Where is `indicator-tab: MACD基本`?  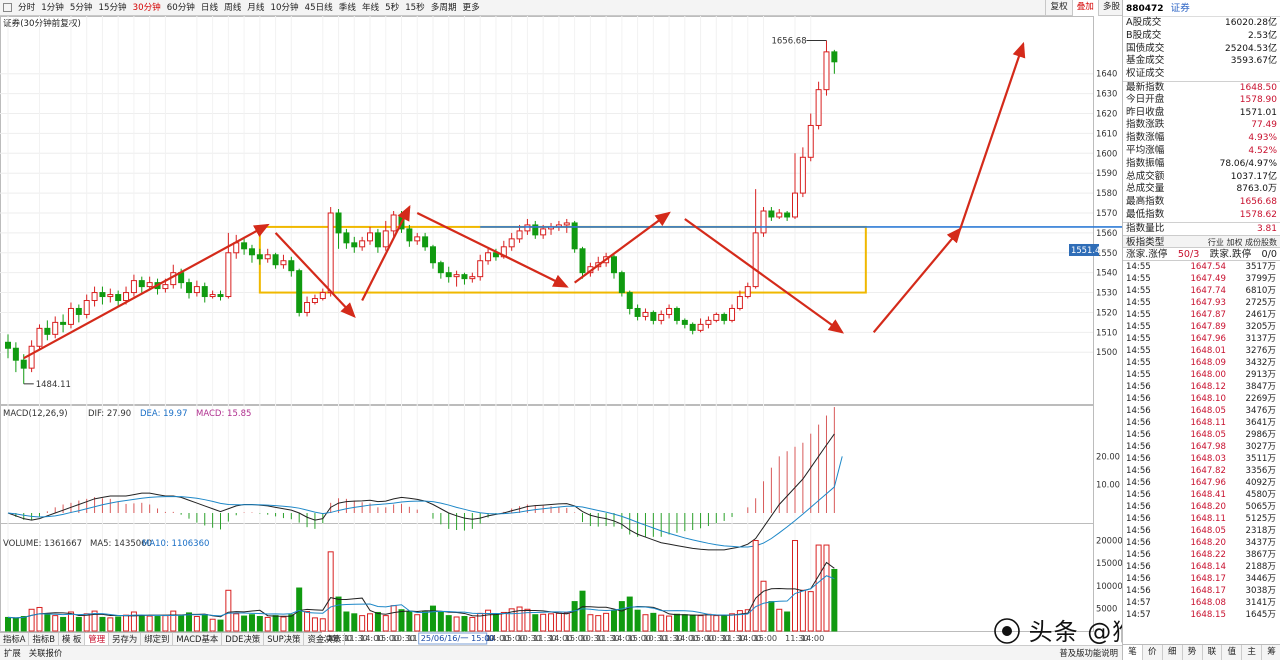 indicator-tab: MACD基本 is located at coordinates (198, 639).